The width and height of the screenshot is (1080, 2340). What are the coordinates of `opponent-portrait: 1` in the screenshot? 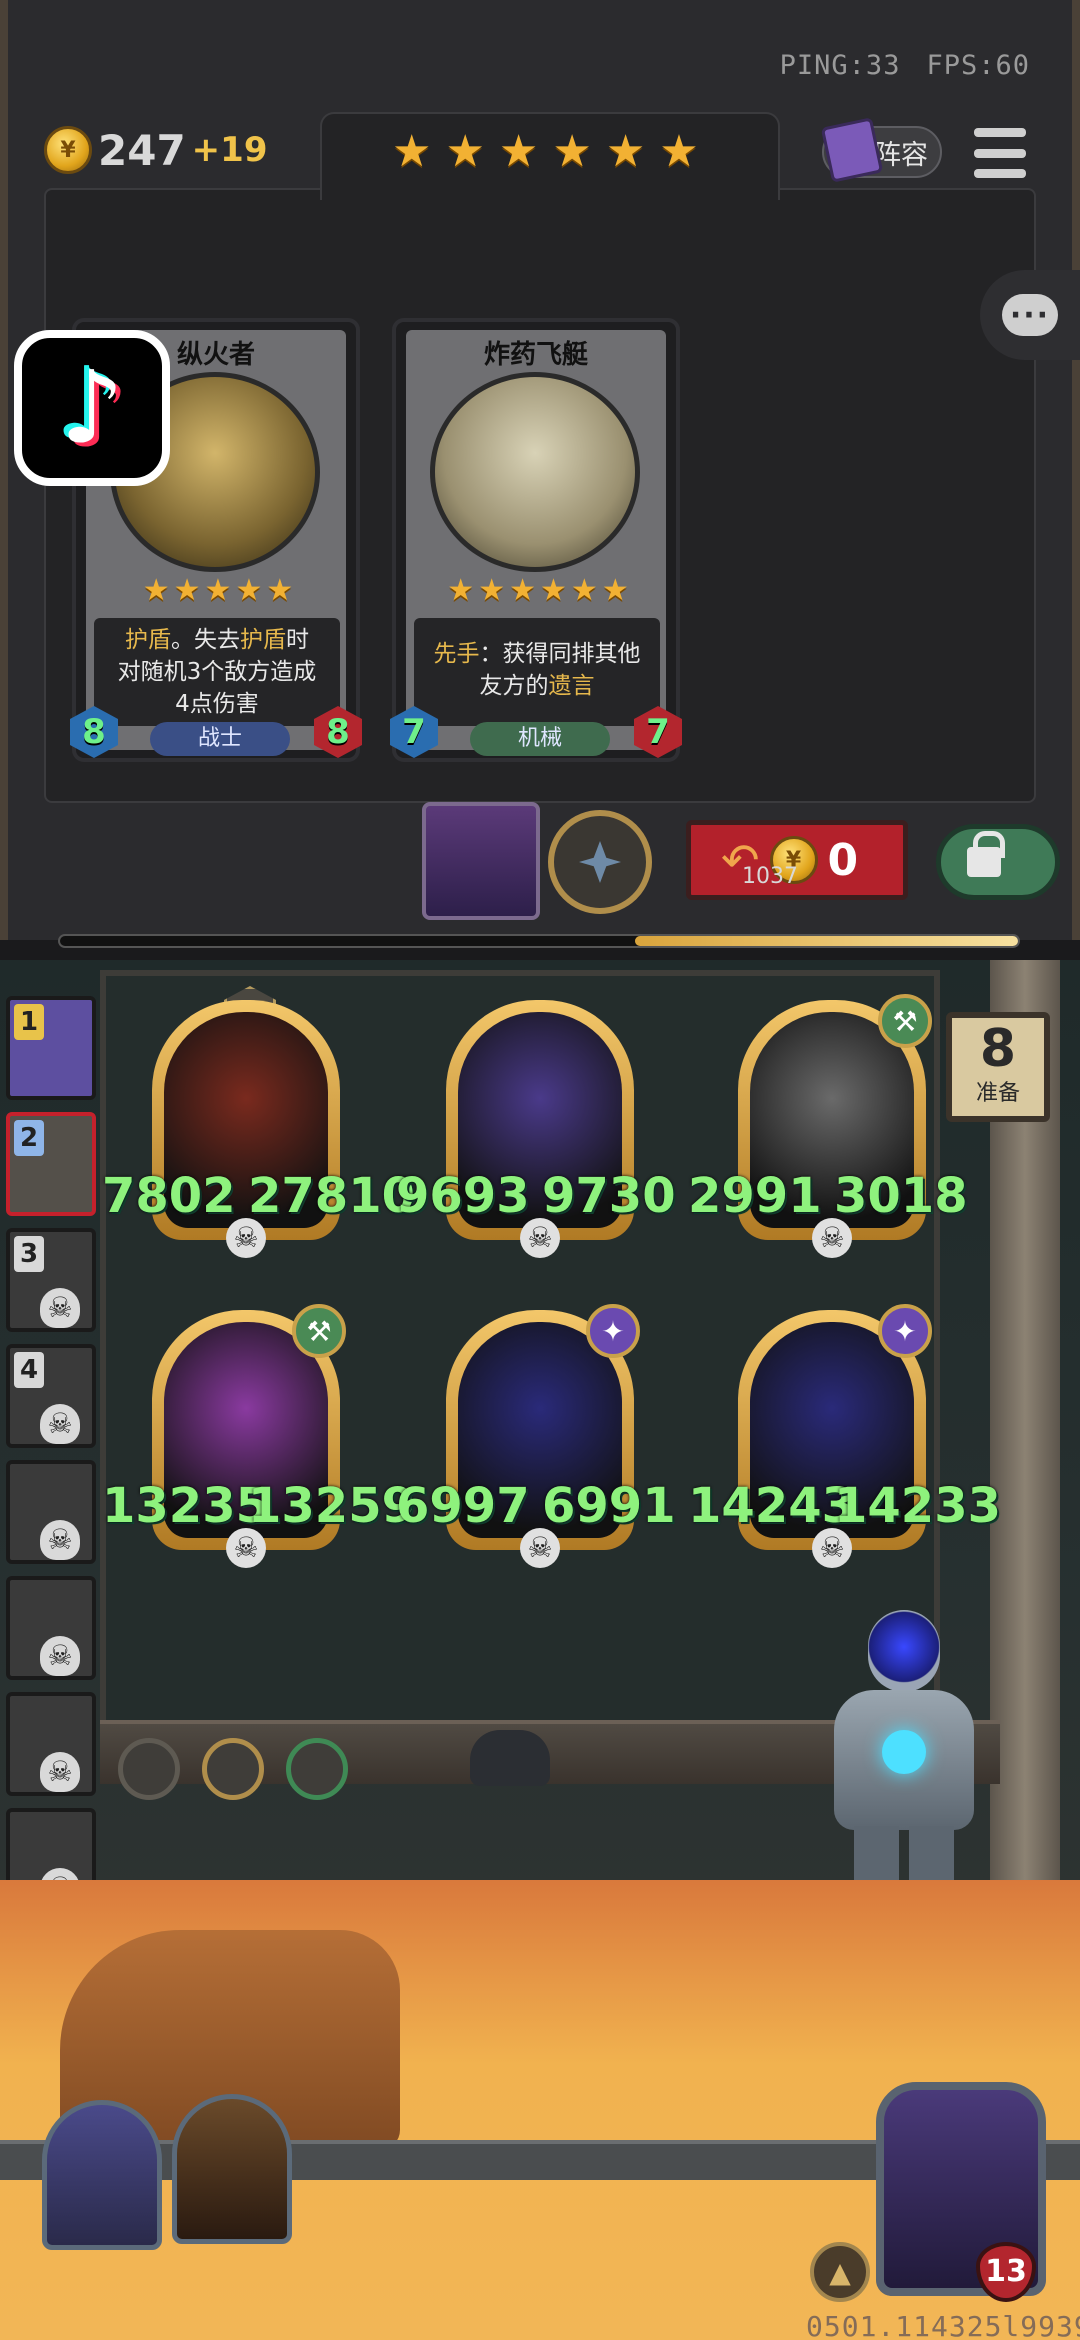 It's located at (51, 1048).